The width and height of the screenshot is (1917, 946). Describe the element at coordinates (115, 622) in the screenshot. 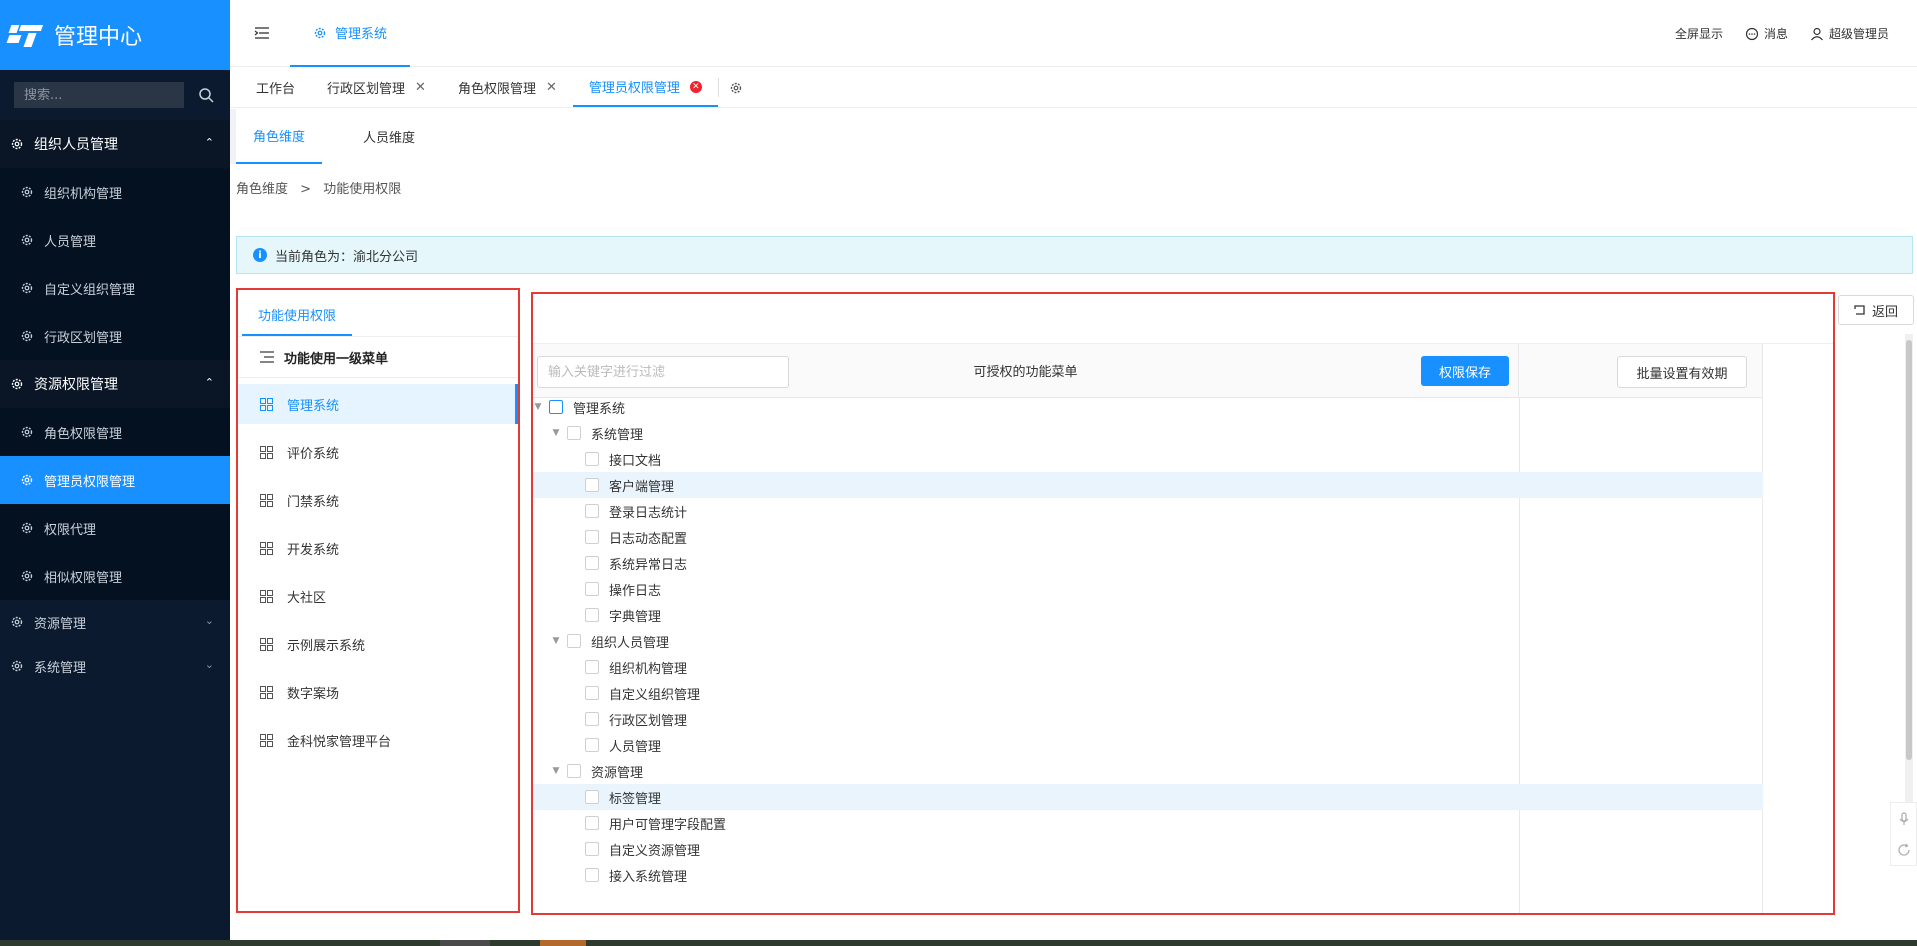

I see `sidebar-group: 资源管理 ⌄` at that location.